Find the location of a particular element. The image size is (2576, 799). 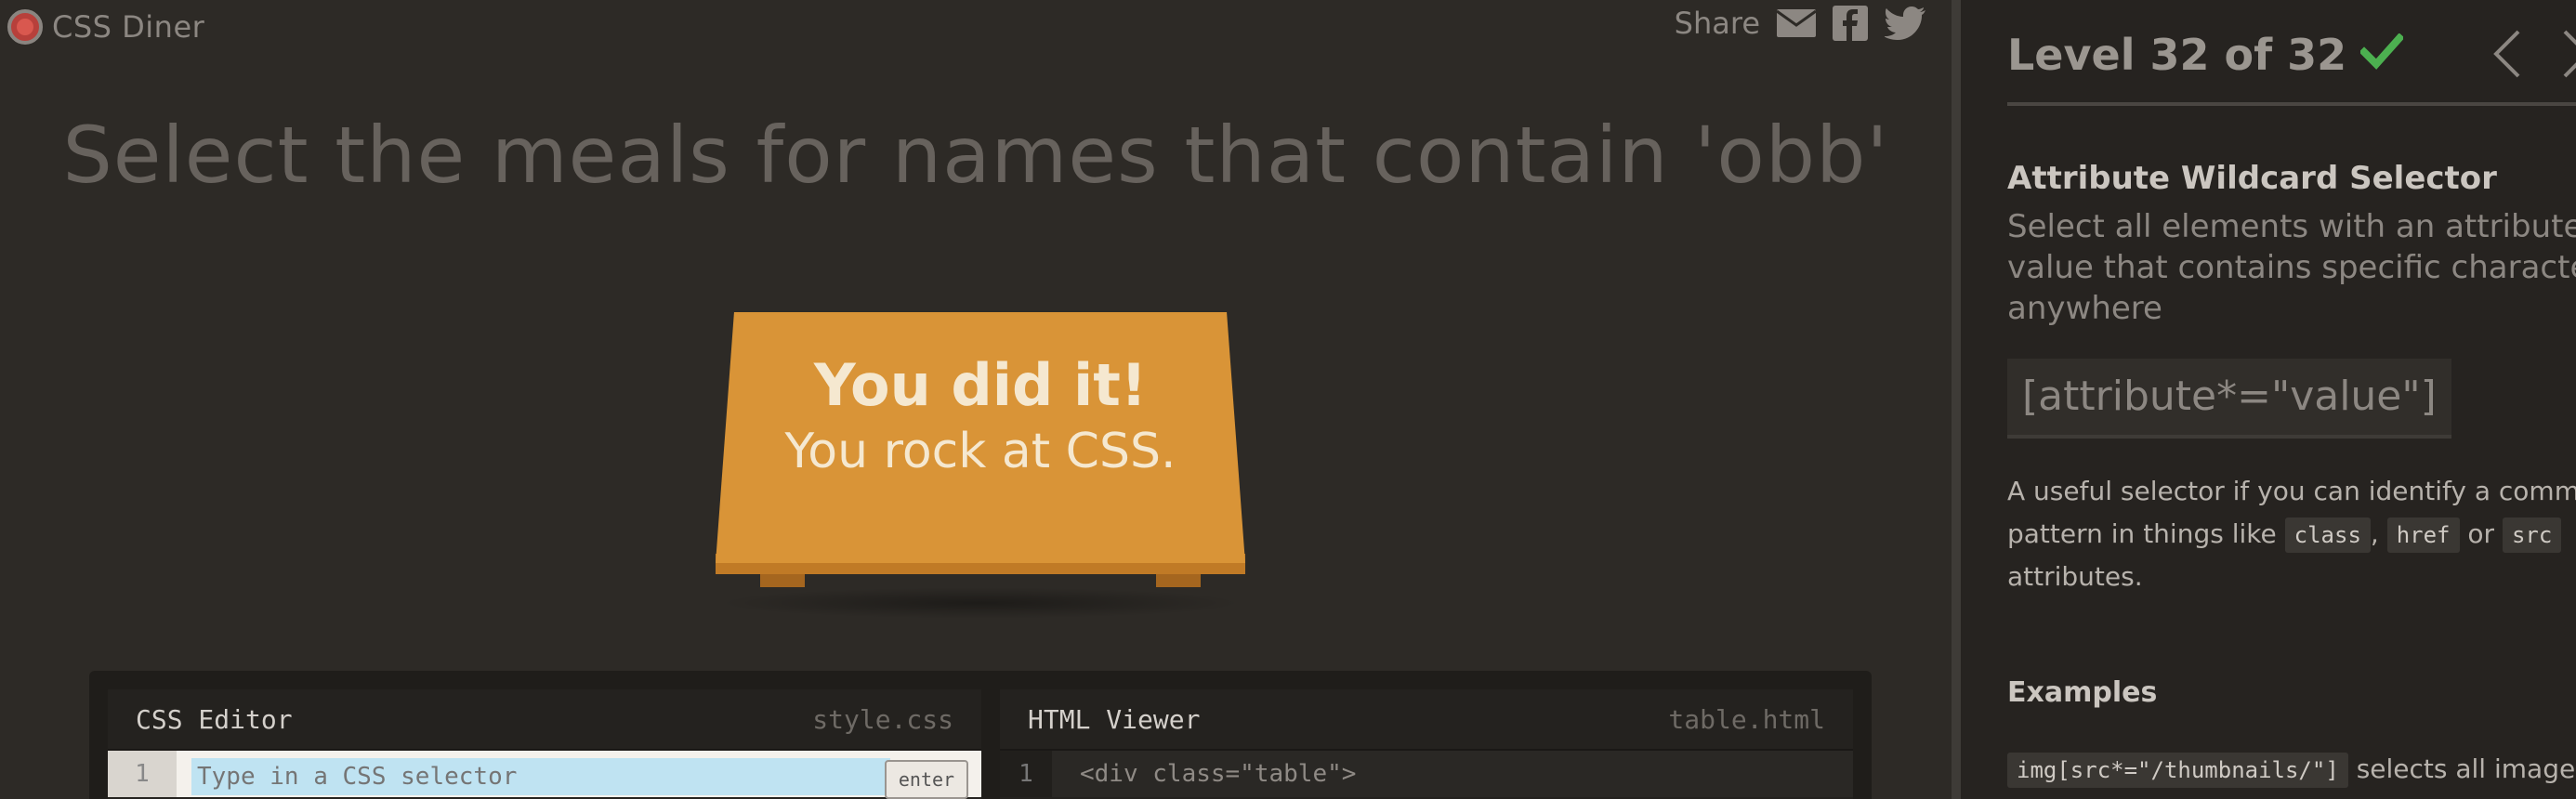

css-selector-input is located at coordinates (540, 776).